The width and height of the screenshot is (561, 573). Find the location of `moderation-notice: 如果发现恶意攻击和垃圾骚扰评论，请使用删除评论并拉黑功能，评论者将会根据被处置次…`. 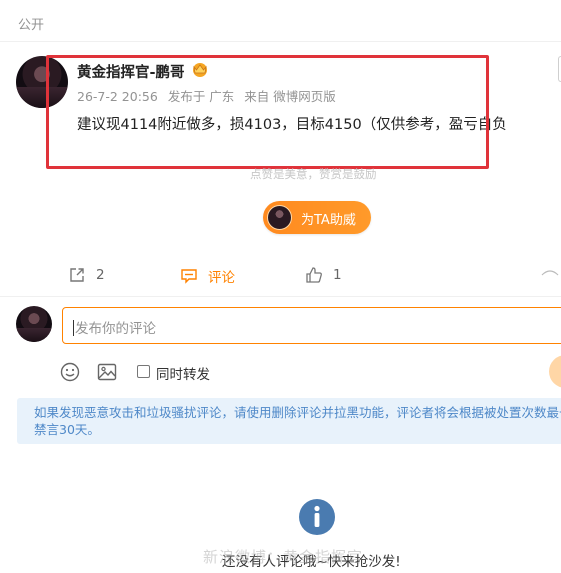

moderation-notice: 如果发现恶意攻击和垃圾骚扰评论，请使用删除评论并拉黑功能，评论者将会根据被处置次… is located at coordinates (289, 421).